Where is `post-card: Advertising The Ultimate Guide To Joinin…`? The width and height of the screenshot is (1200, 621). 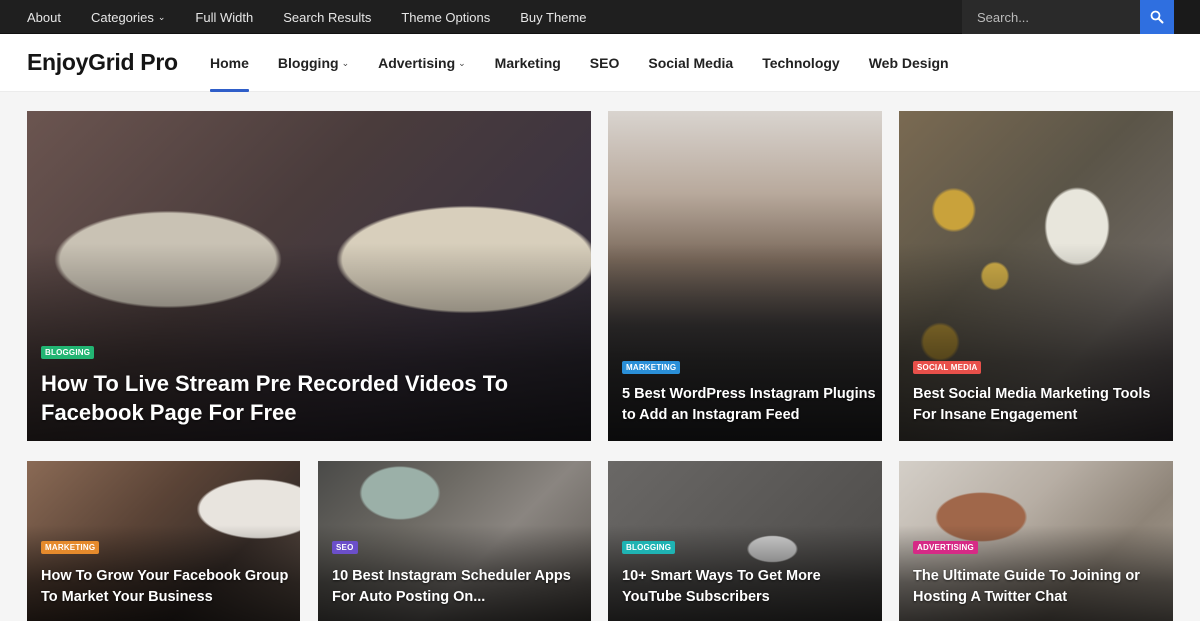
post-card: Advertising The Ultimate Guide To Joinin… is located at coordinates (1036, 541).